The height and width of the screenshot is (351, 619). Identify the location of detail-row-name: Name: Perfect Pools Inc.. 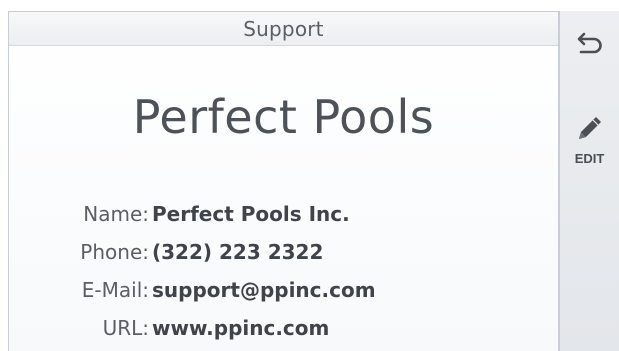
(283, 217).